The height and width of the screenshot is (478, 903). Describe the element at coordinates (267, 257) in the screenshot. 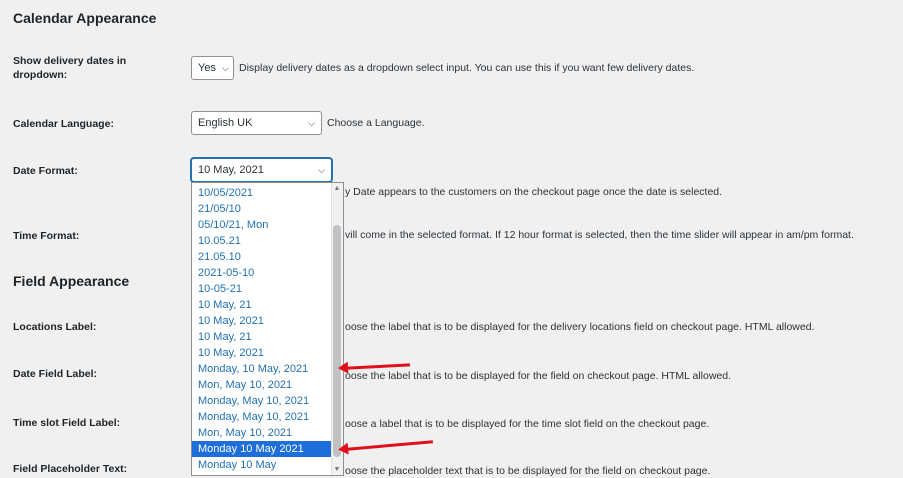

I see `date-option: 21.05.10` at that location.